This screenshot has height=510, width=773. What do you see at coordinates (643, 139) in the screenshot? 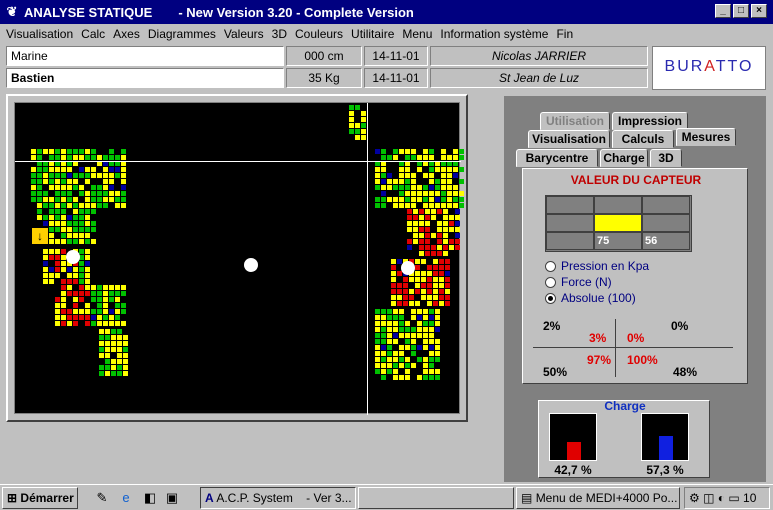
I see `tab-calculs: Calculs` at bounding box center [643, 139].